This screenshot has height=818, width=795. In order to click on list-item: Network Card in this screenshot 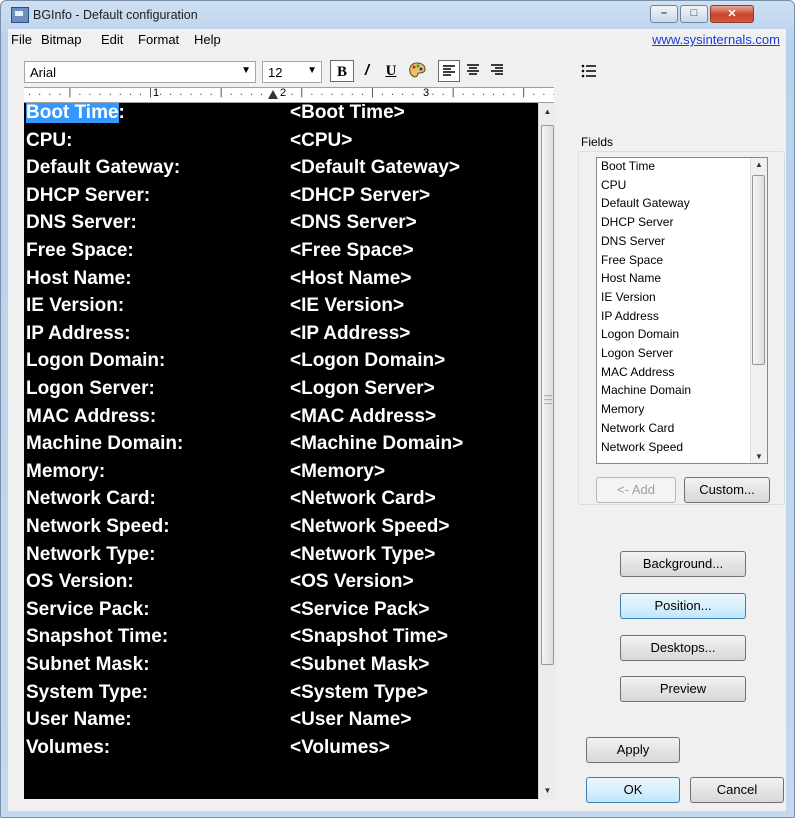, I will do `click(637, 428)`.